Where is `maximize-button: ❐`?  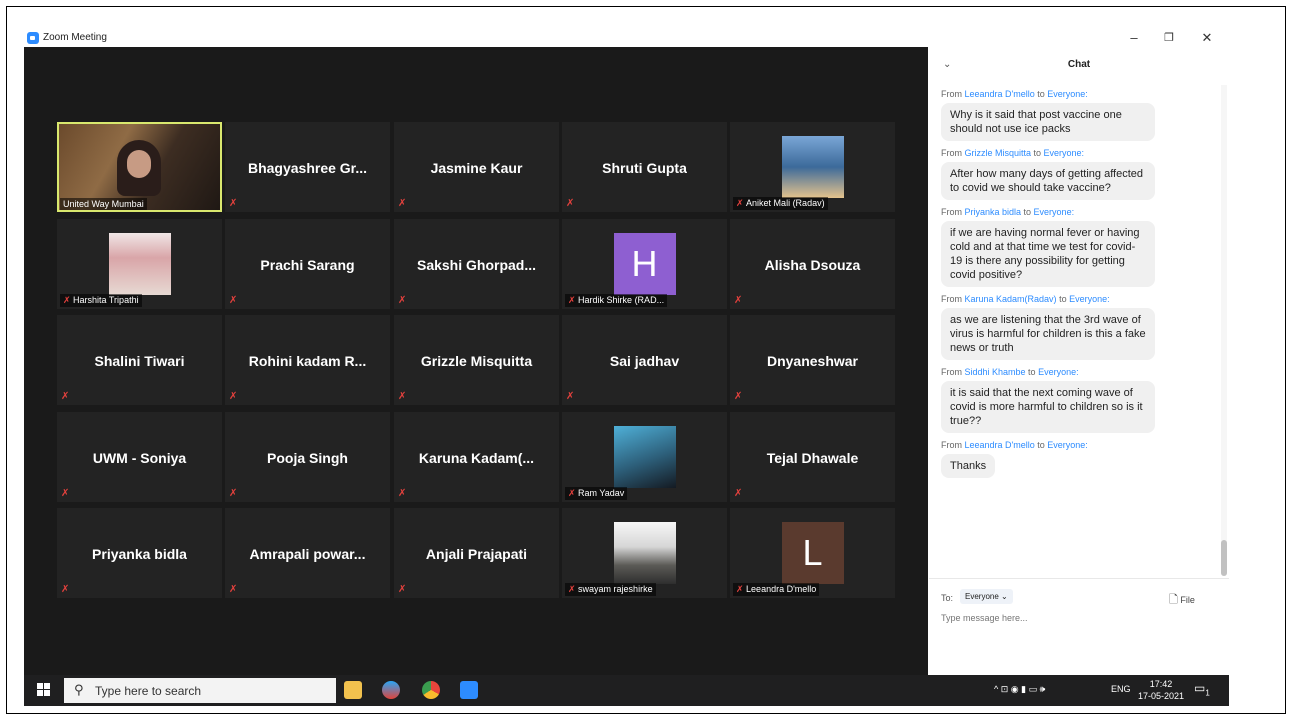 maximize-button: ❐ is located at coordinates (1169, 37).